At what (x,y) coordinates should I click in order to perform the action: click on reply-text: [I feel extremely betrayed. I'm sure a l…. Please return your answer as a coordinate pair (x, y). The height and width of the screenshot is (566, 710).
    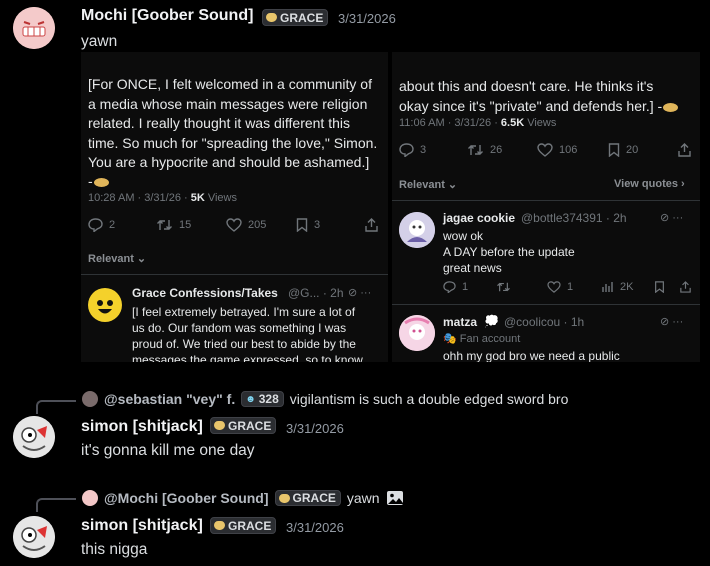
    Looking at the image, I should click on (247, 333).